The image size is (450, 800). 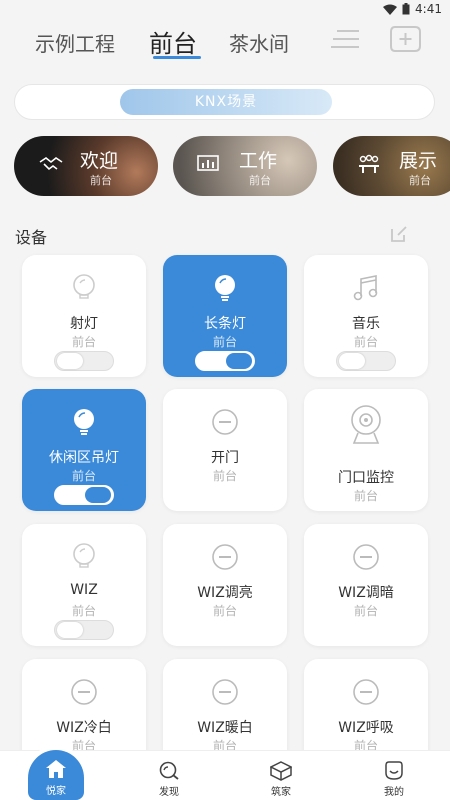 What do you see at coordinates (412, 9) in the screenshot?
I see `status-indicators: 4:41` at bounding box center [412, 9].